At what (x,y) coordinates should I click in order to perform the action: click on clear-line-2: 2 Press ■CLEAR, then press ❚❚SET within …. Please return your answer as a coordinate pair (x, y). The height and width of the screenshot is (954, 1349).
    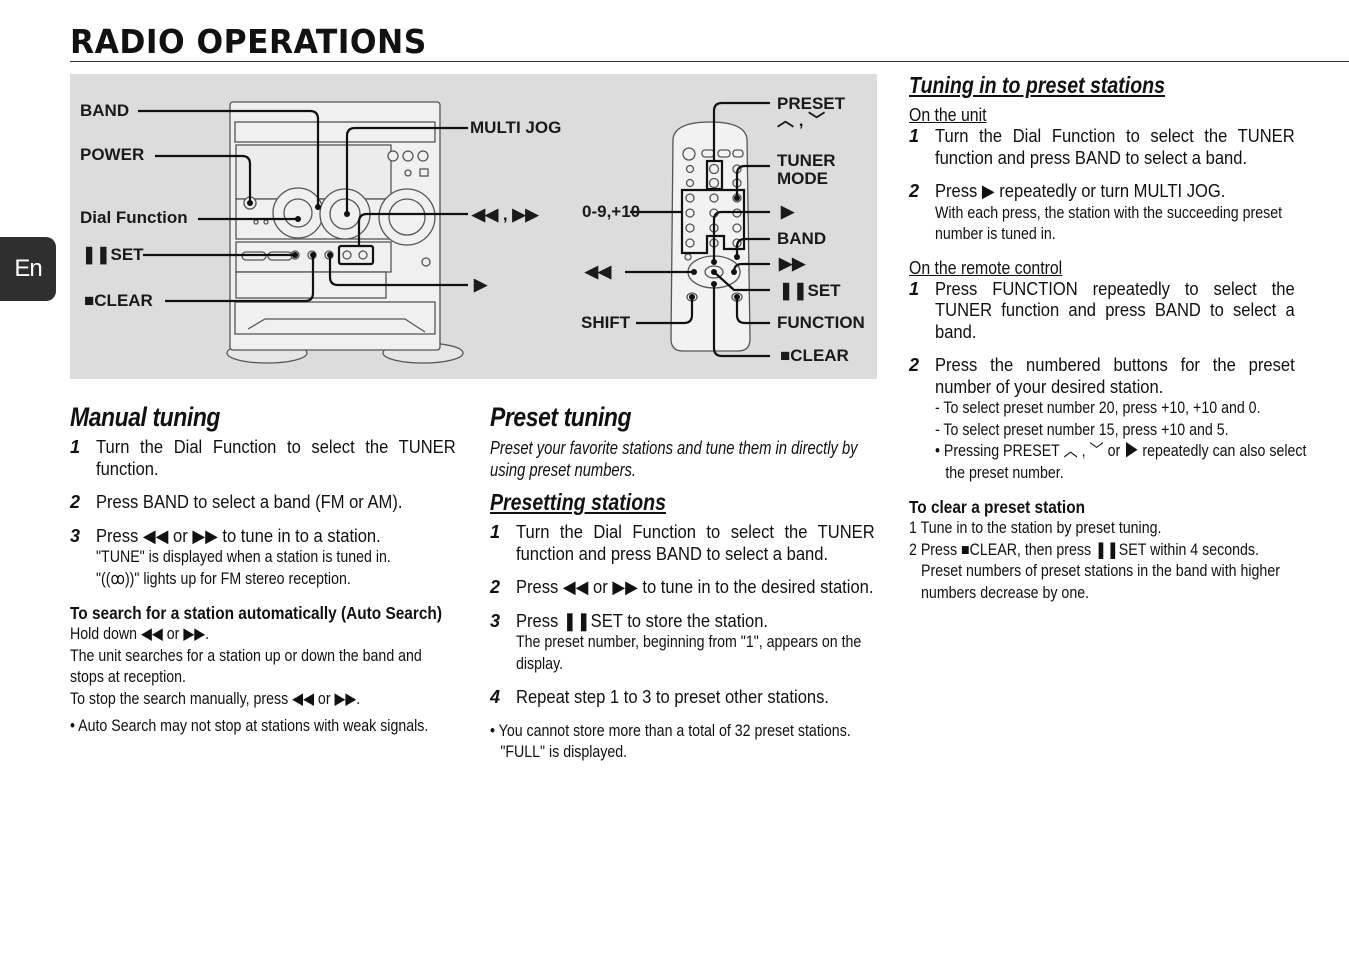
    Looking at the image, I should click on (1084, 549).